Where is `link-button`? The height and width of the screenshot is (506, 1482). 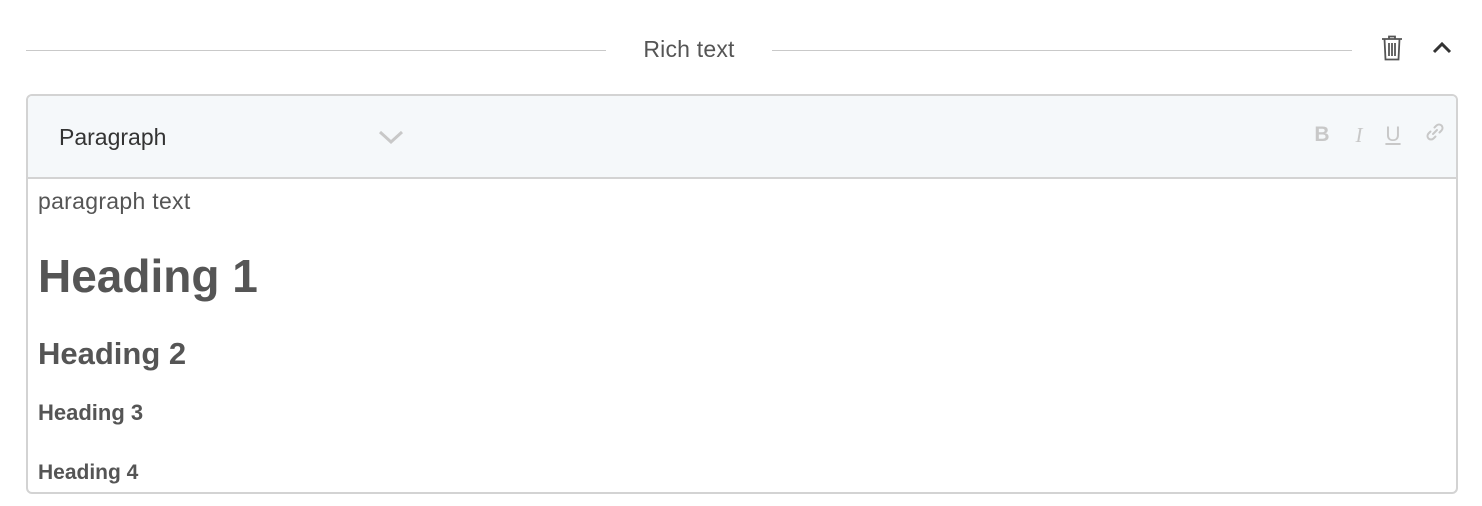 link-button is located at coordinates (1435, 135).